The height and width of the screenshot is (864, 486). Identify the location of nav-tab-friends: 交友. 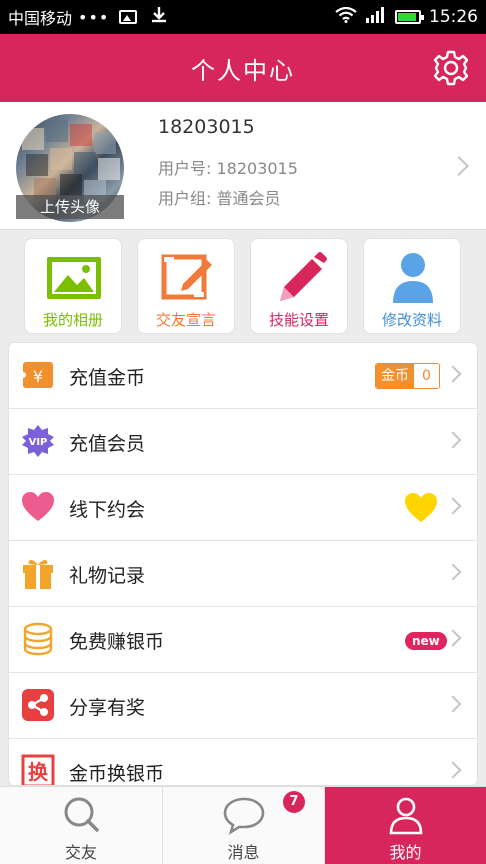
(81, 825).